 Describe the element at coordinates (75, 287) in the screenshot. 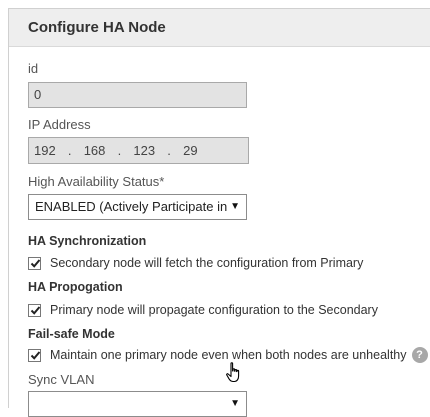

I see `ha-propagation-title: HA Propogation` at that location.